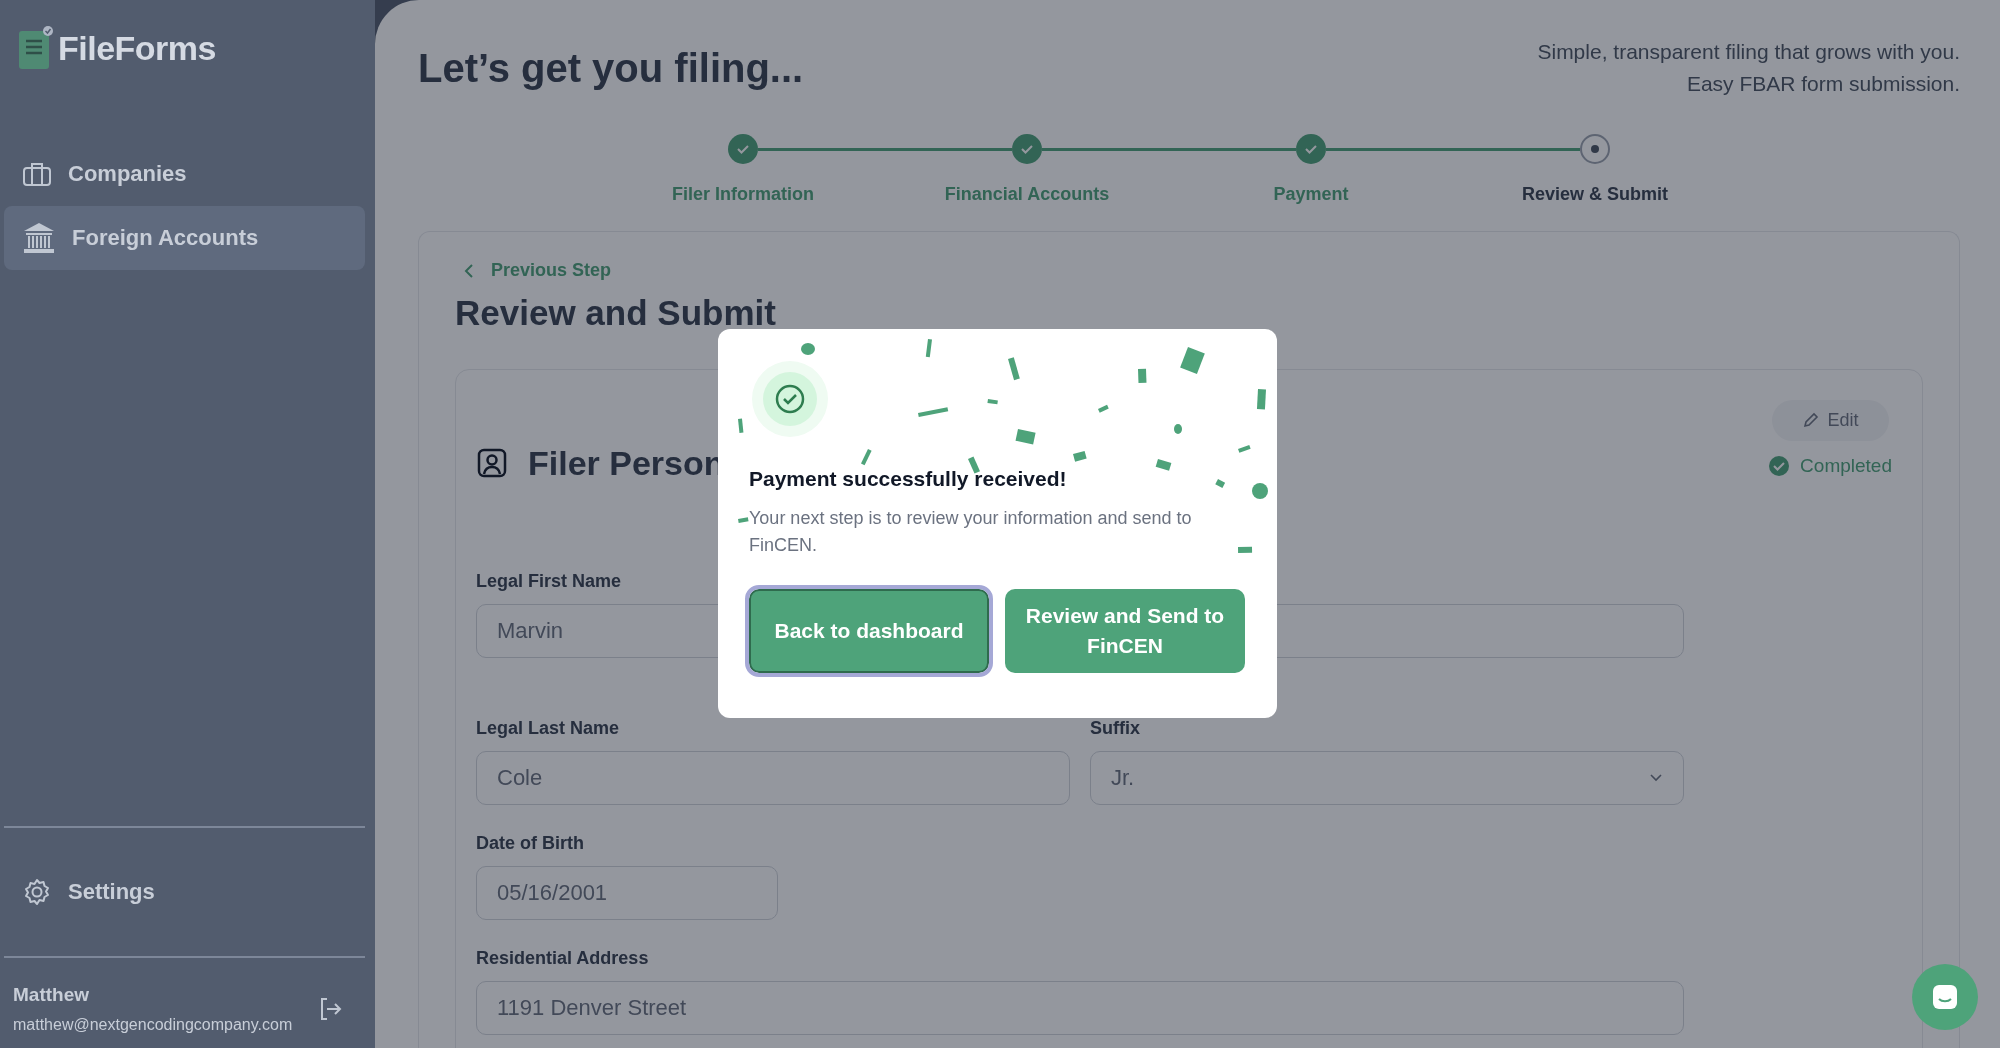 This screenshot has height=1048, width=2000. I want to click on settings-link: Settings, so click(184, 892).